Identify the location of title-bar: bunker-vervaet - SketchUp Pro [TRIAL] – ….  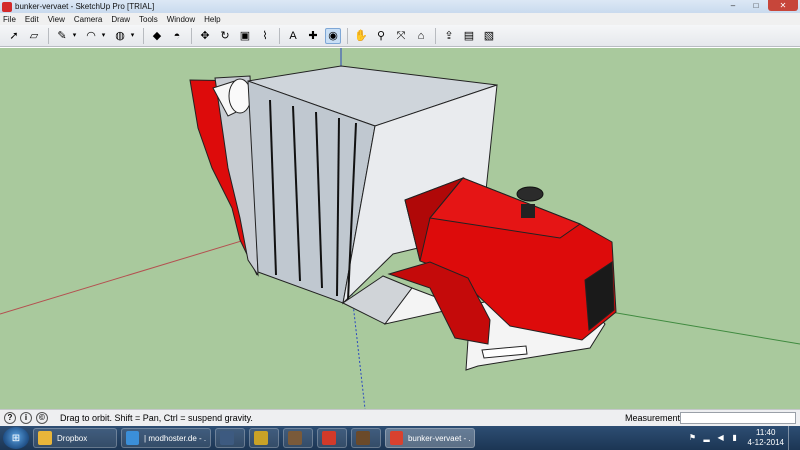
(400, 6).